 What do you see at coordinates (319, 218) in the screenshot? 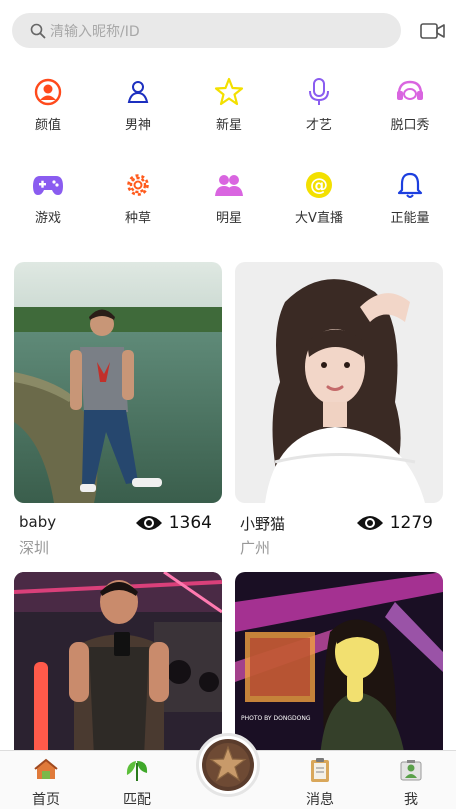
I see `category-label: 大V直播` at bounding box center [319, 218].